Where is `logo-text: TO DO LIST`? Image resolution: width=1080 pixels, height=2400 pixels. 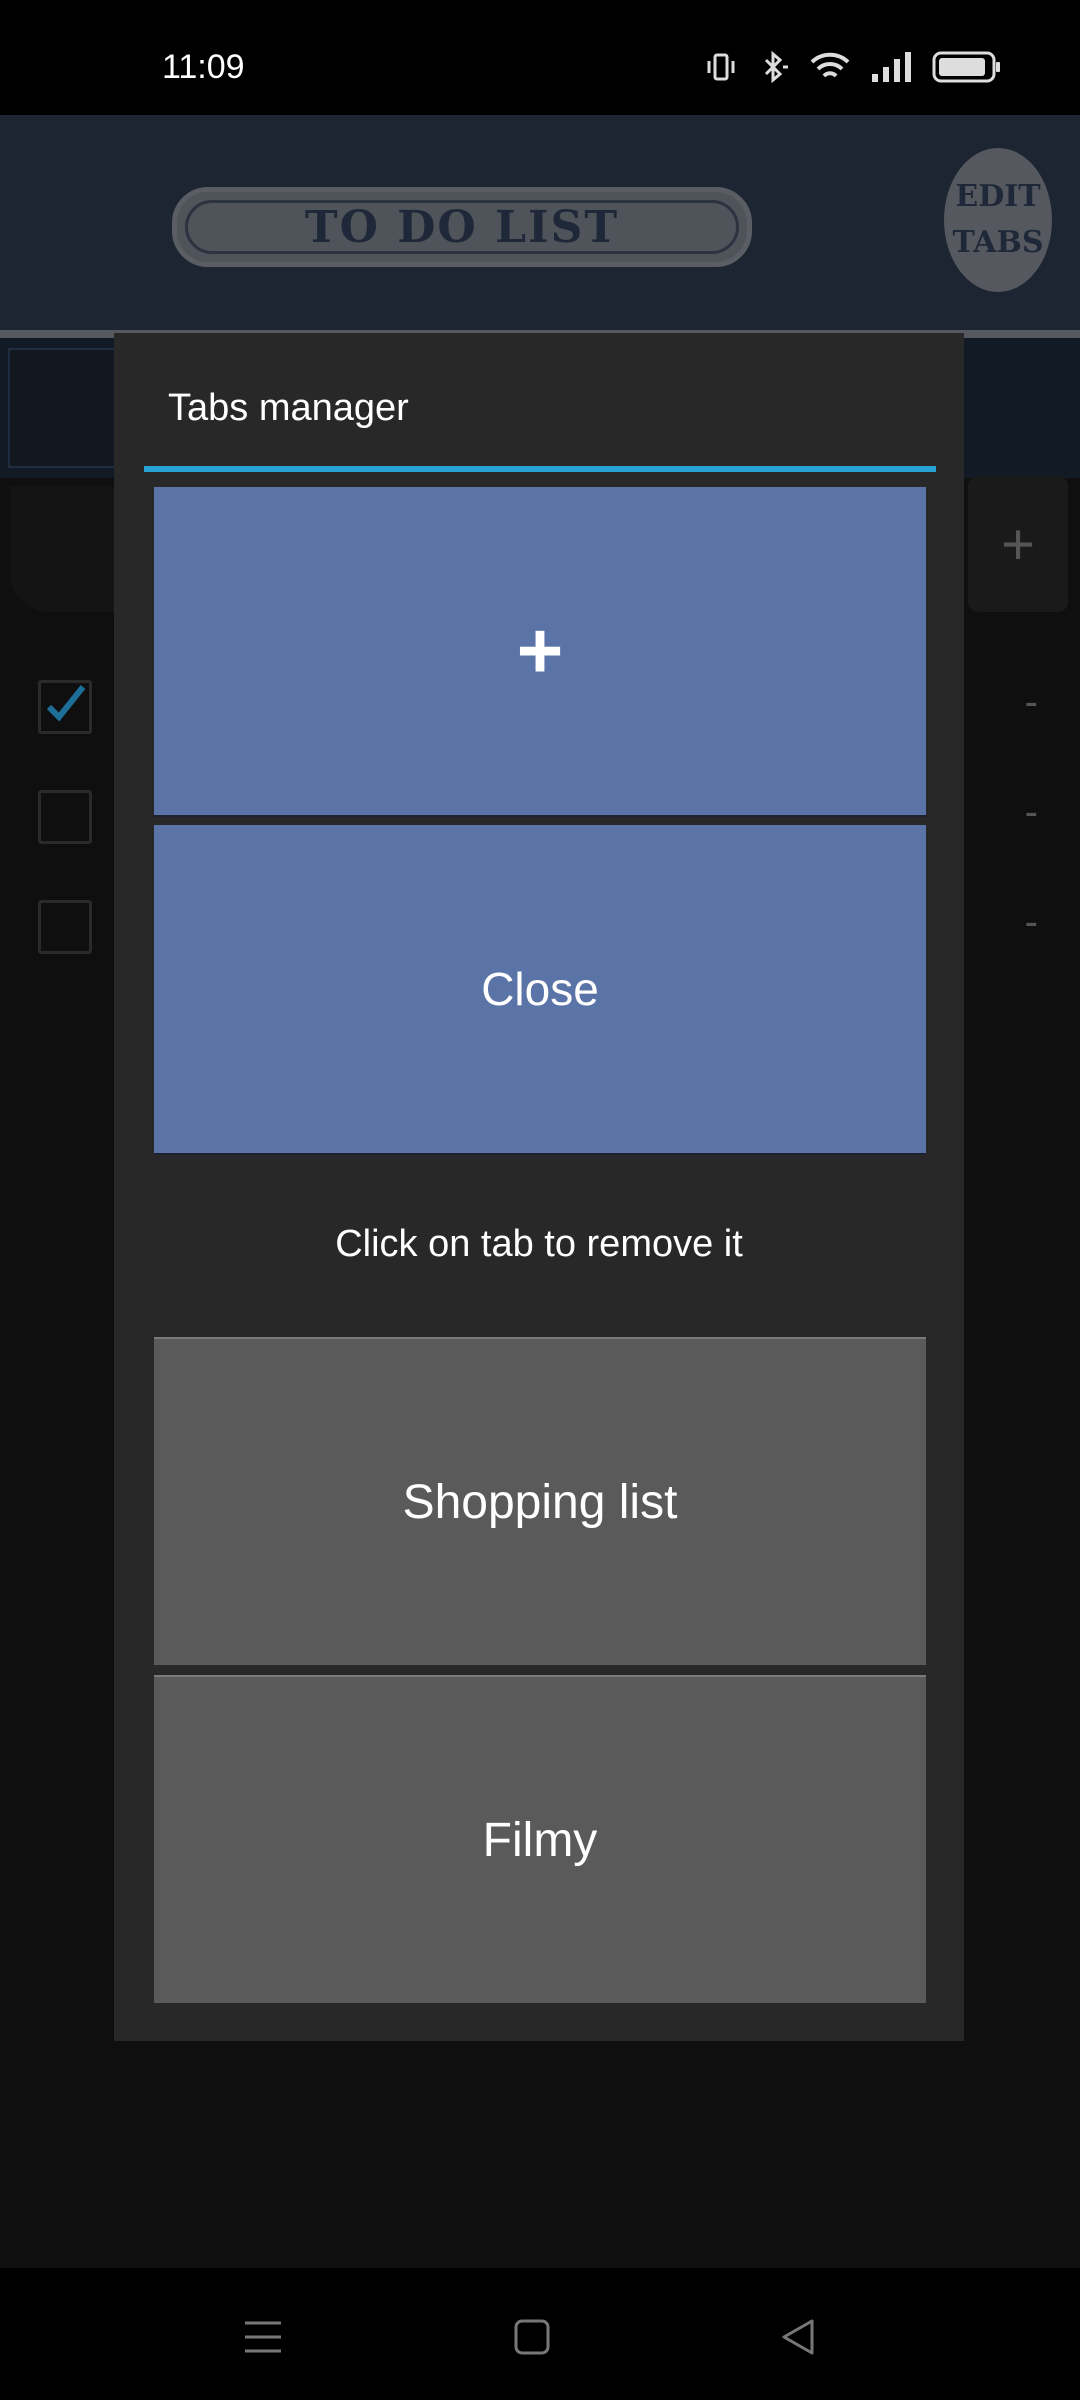
logo-text: TO DO LIST is located at coordinates (462, 227).